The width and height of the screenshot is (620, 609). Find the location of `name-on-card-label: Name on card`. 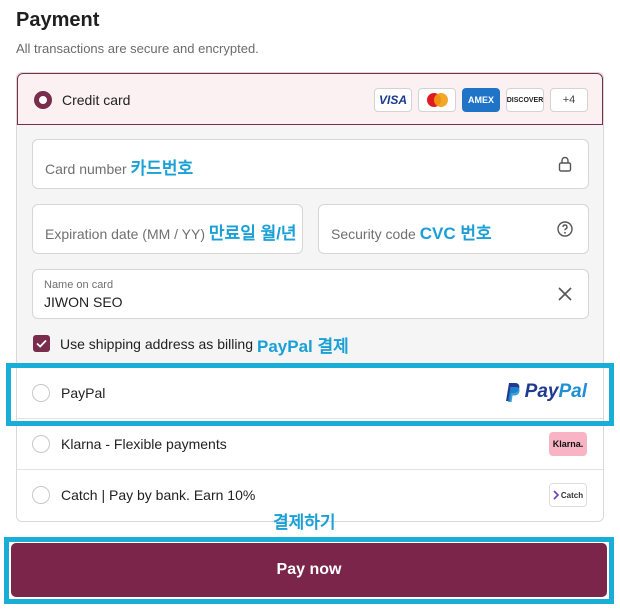

name-on-card-label: Name on card is located at coordinates (79, 285).